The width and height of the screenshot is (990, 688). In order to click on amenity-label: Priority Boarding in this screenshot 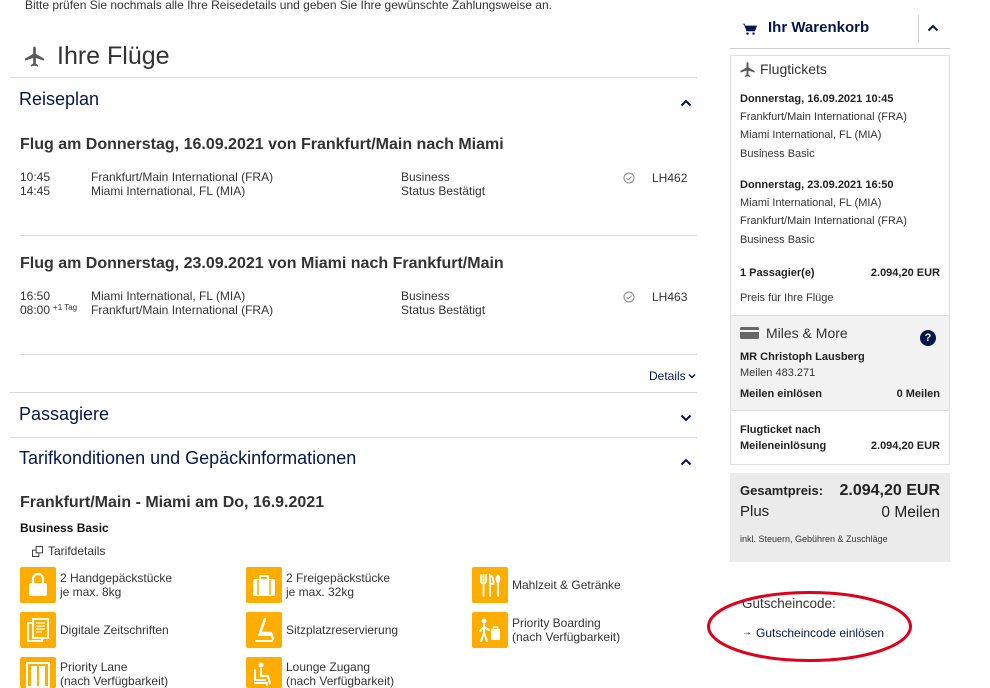, I will do `click(556, 623)`.